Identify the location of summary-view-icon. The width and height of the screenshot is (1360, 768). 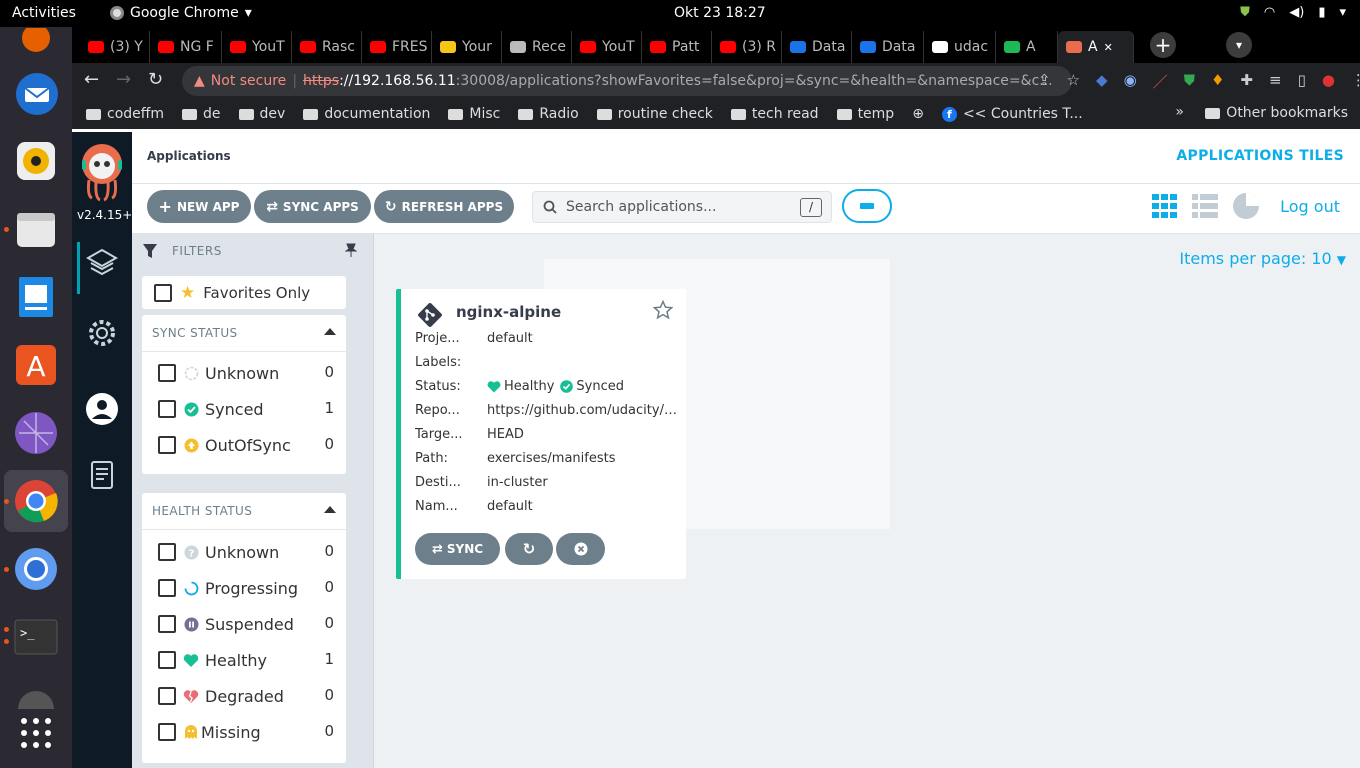
(1246, 206).